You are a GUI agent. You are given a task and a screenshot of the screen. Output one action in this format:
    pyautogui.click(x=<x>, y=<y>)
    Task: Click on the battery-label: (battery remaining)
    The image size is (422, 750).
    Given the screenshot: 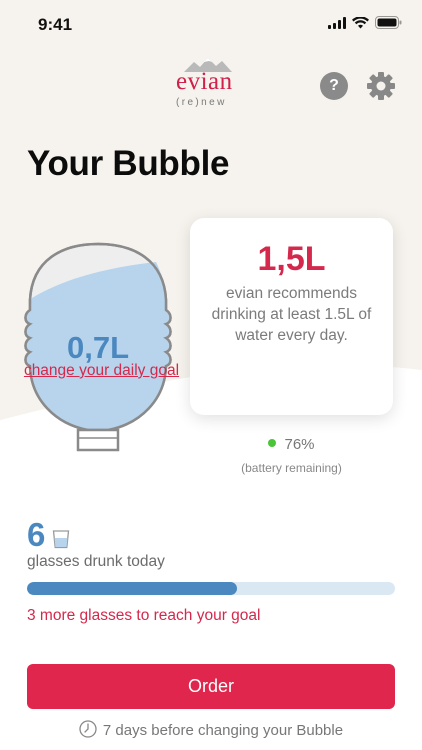 What is the action you would take?
    pyautogui.click(x=291, y=468)
    